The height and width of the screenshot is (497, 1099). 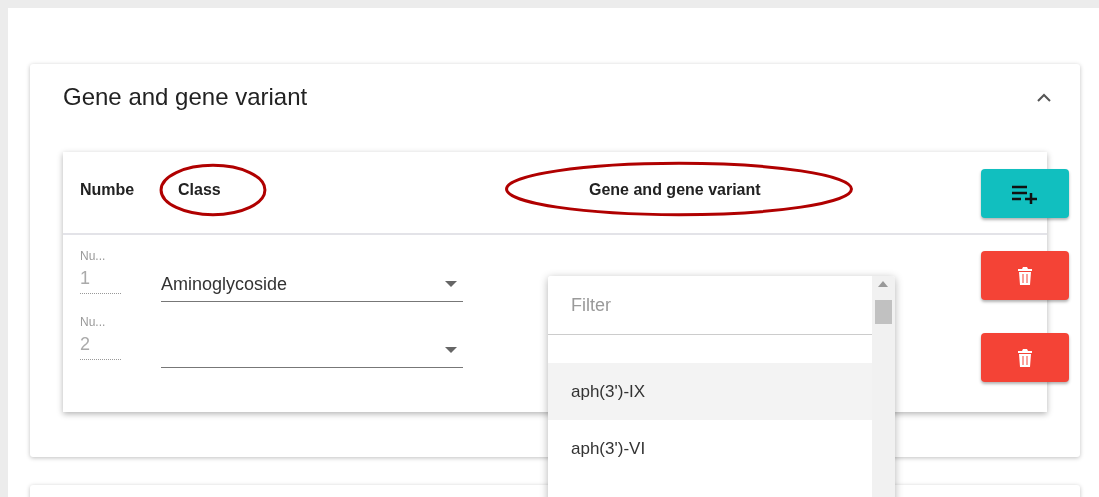 What do you see at coordinates (883, 386) in the screenshot?
I see `scrollbar` at bounding box center [883, 386].